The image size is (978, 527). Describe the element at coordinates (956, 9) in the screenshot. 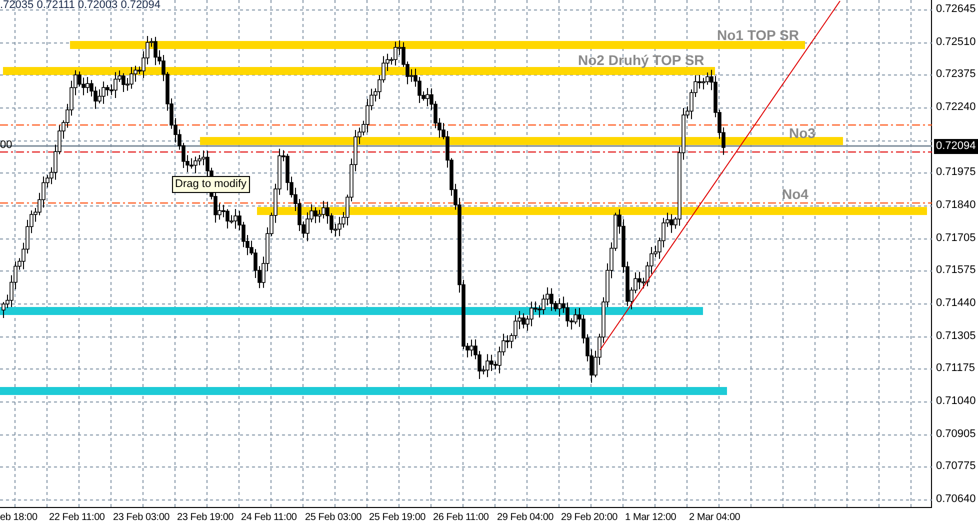

I see `price-tick-label: 0.72645` at that location.